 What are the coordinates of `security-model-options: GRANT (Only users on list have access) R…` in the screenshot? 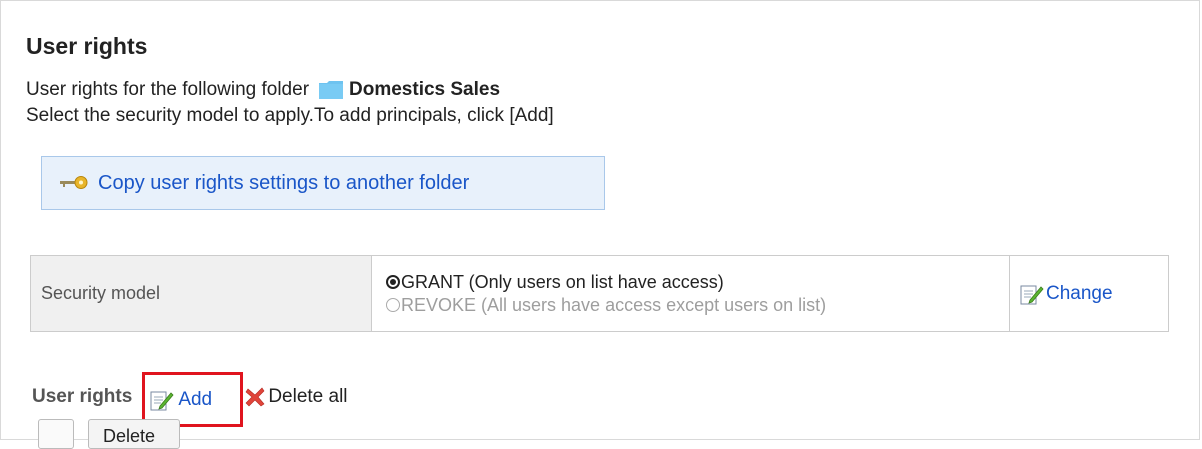 It's located at (690, 293).